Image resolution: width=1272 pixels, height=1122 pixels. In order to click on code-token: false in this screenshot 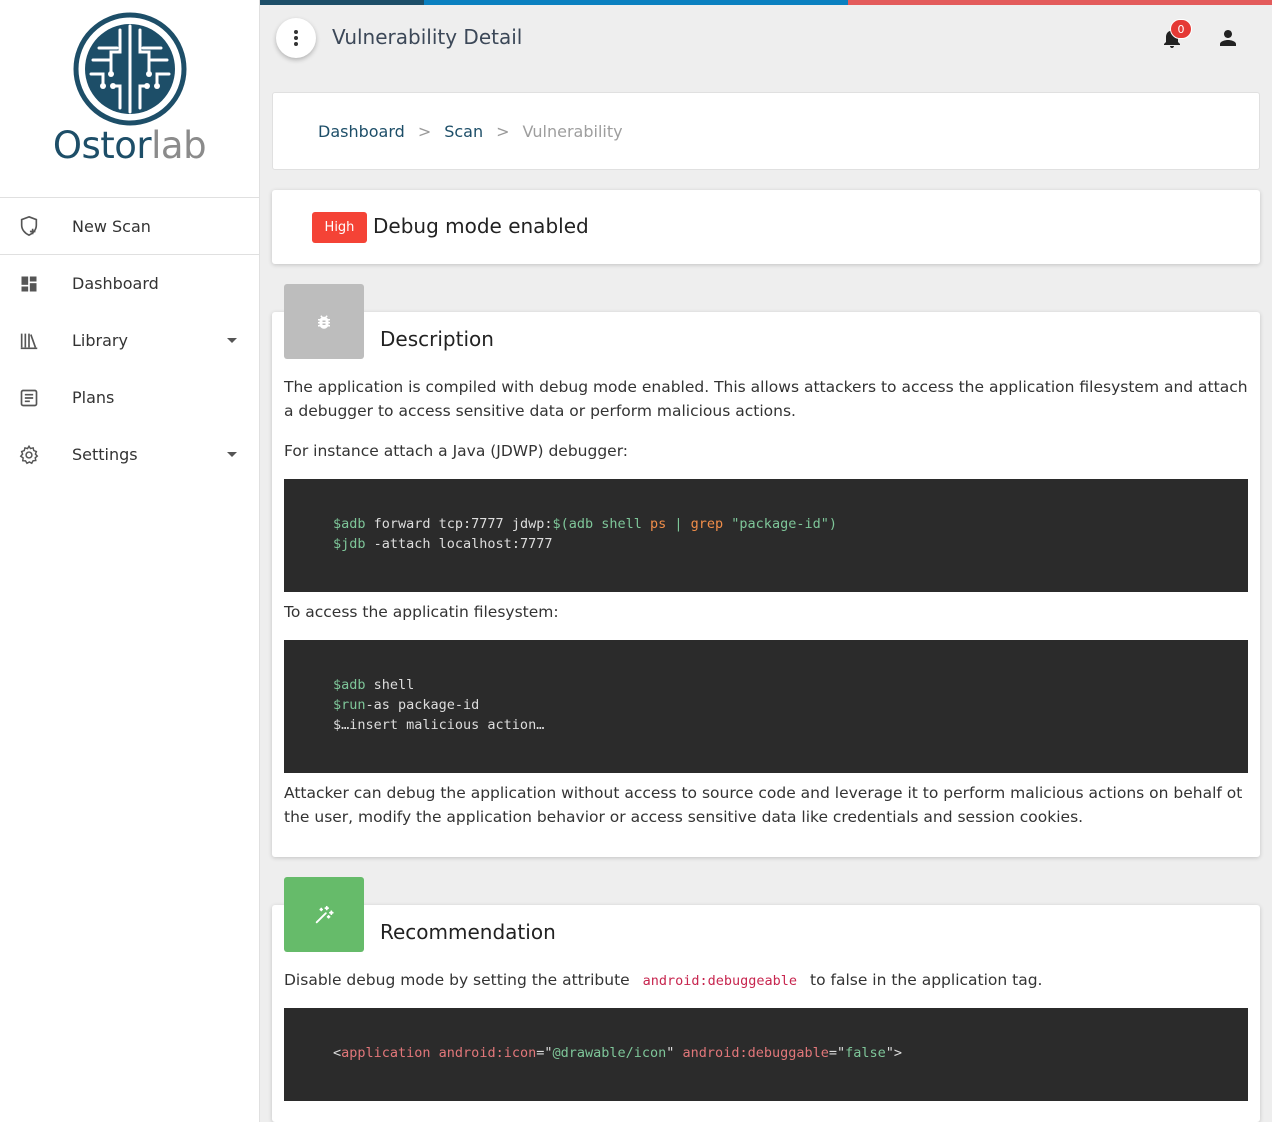, I will do `click(865, 1053)`.